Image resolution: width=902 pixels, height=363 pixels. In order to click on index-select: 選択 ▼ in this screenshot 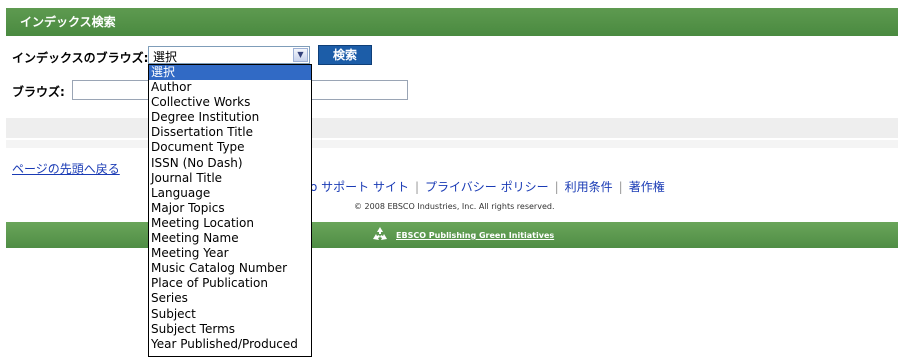, I will do `click(229, 55)`.